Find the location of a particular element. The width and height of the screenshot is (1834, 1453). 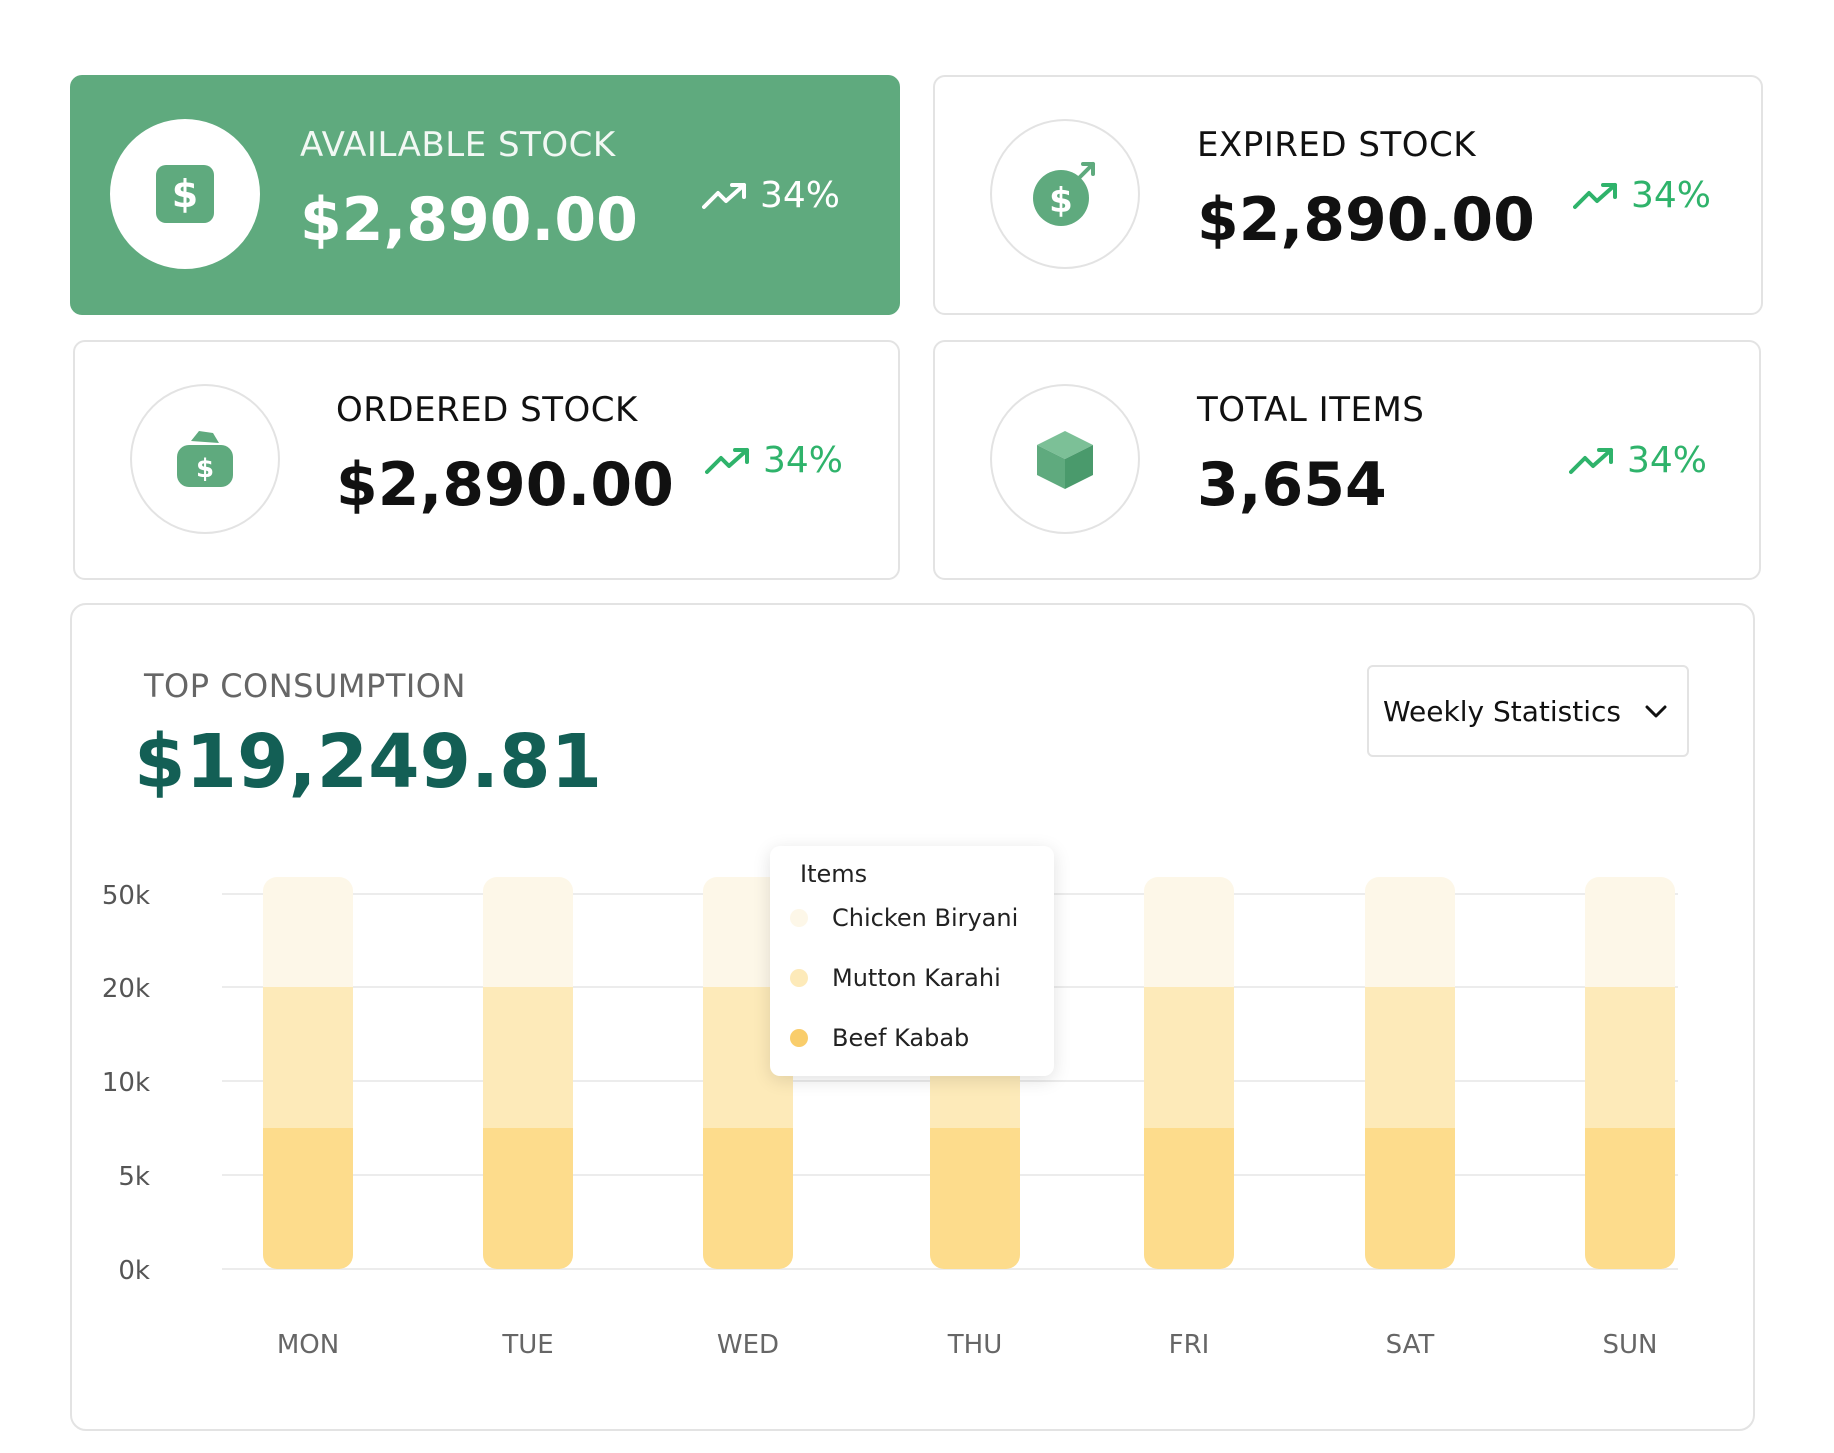

expired-stock-trend-value: 34% is located at coordinates (1671, 195).